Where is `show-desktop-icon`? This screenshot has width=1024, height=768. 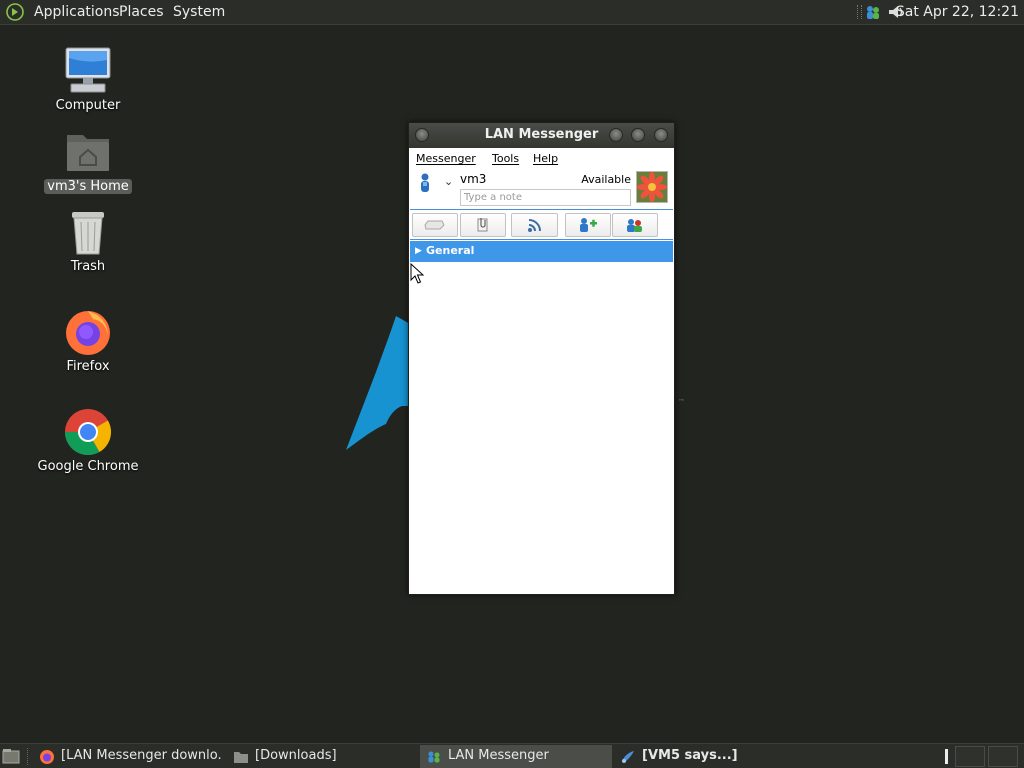
show-desktop-icon is located at coordinates (11, 756).